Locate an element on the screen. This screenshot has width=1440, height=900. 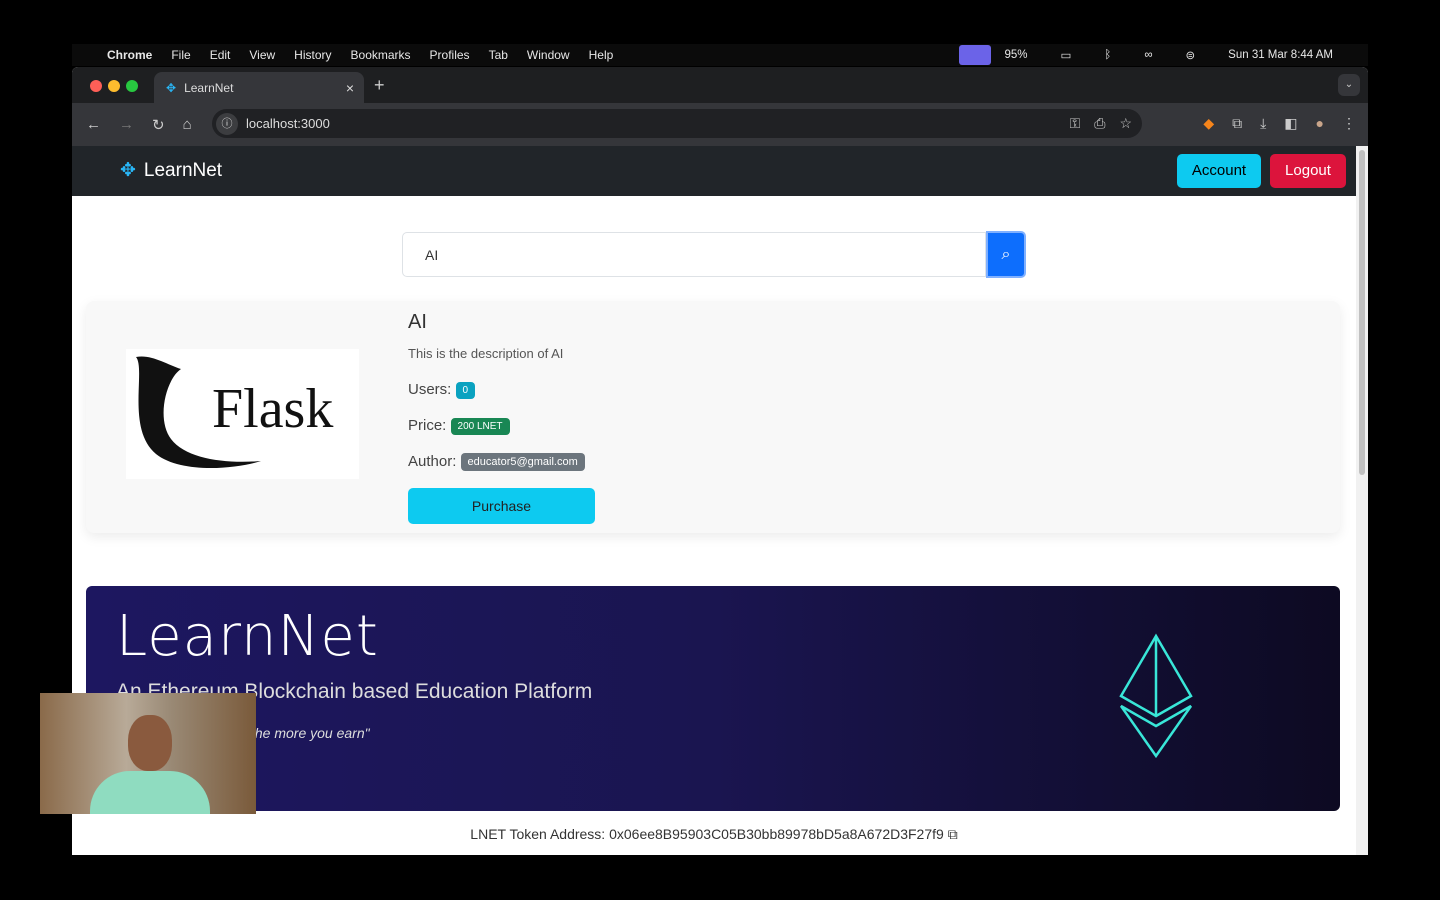
password-key-icon: ⚿ is located at coordinates (1075, 123).